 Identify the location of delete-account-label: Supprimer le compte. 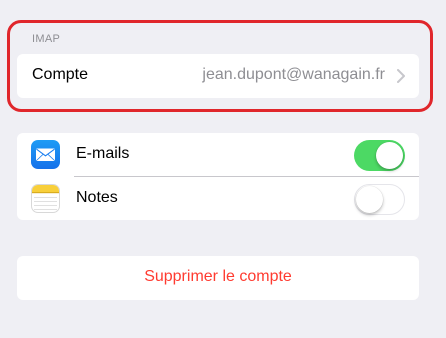
(218, 276).